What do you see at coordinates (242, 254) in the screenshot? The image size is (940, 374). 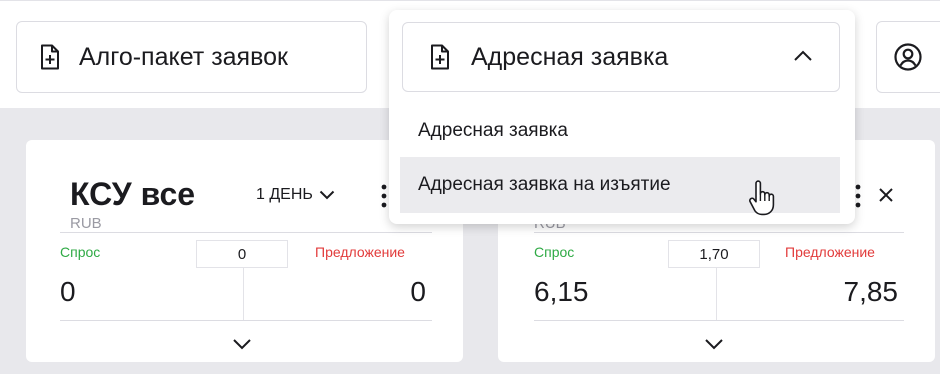 I see `spread-value: 0` at bounding box center [242, 254].